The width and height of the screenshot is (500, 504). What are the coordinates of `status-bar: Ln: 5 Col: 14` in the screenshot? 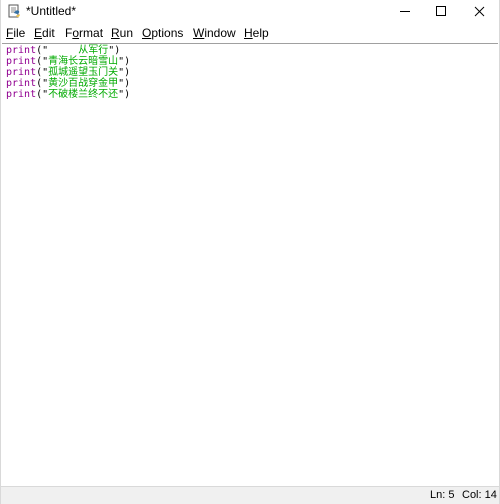 It's located at (250, 495).